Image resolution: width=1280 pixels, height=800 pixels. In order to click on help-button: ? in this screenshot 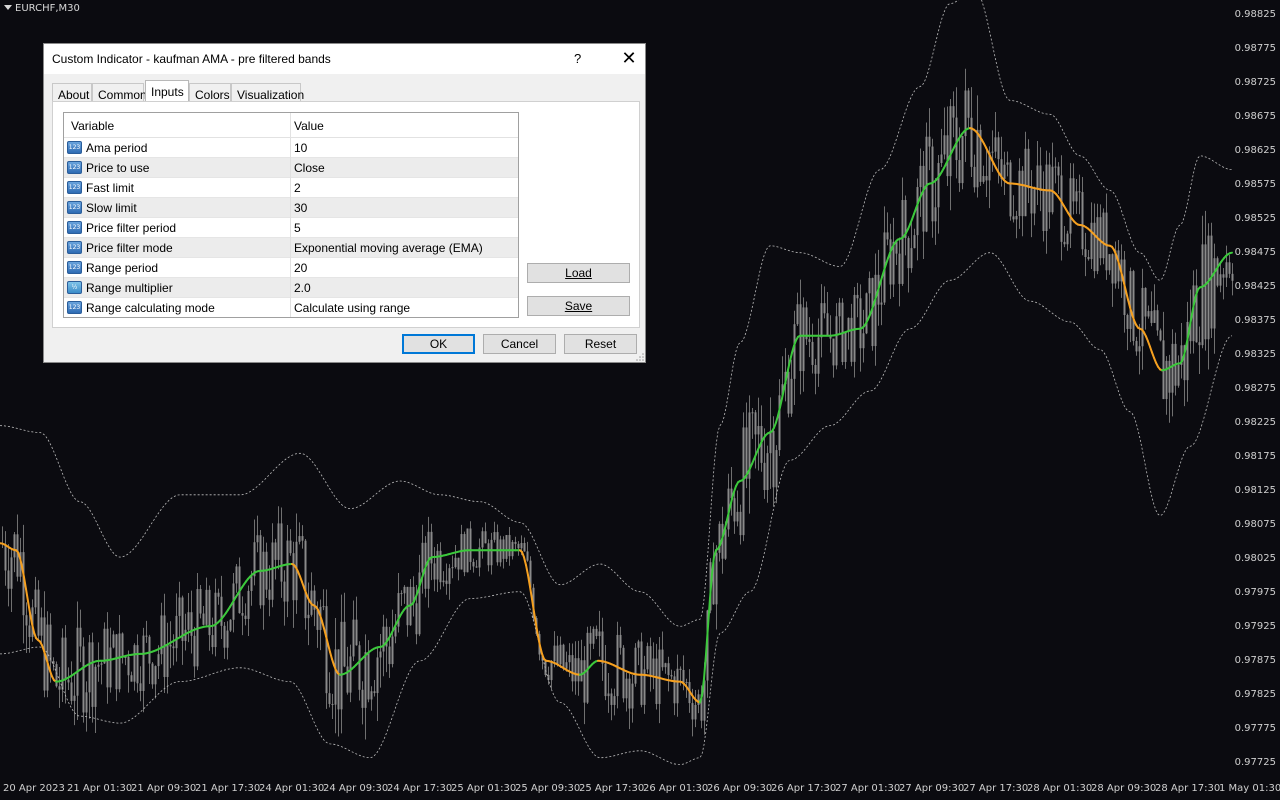, I will do `click(577, 58)`.